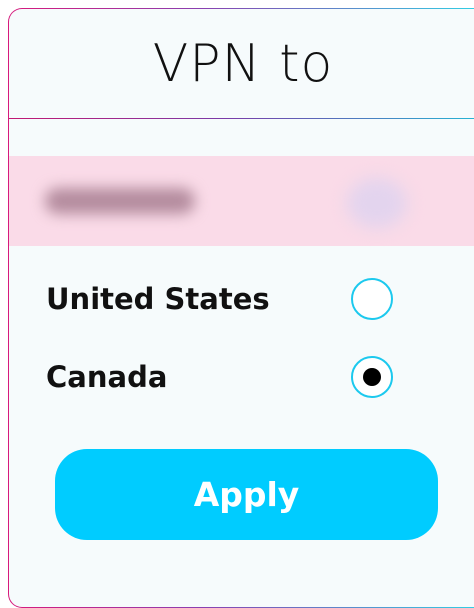 The image size is (474, 608). I want to click on dialog-title: VPN to, so click(243, 63).